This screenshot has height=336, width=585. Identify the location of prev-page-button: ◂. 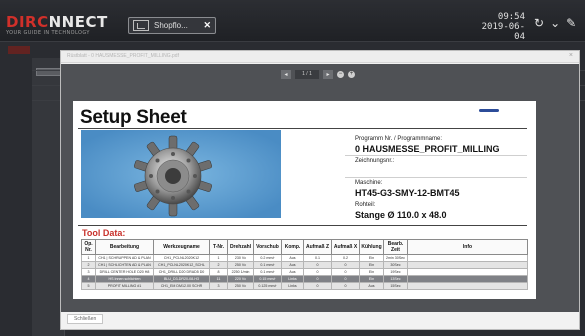
(286, 74).